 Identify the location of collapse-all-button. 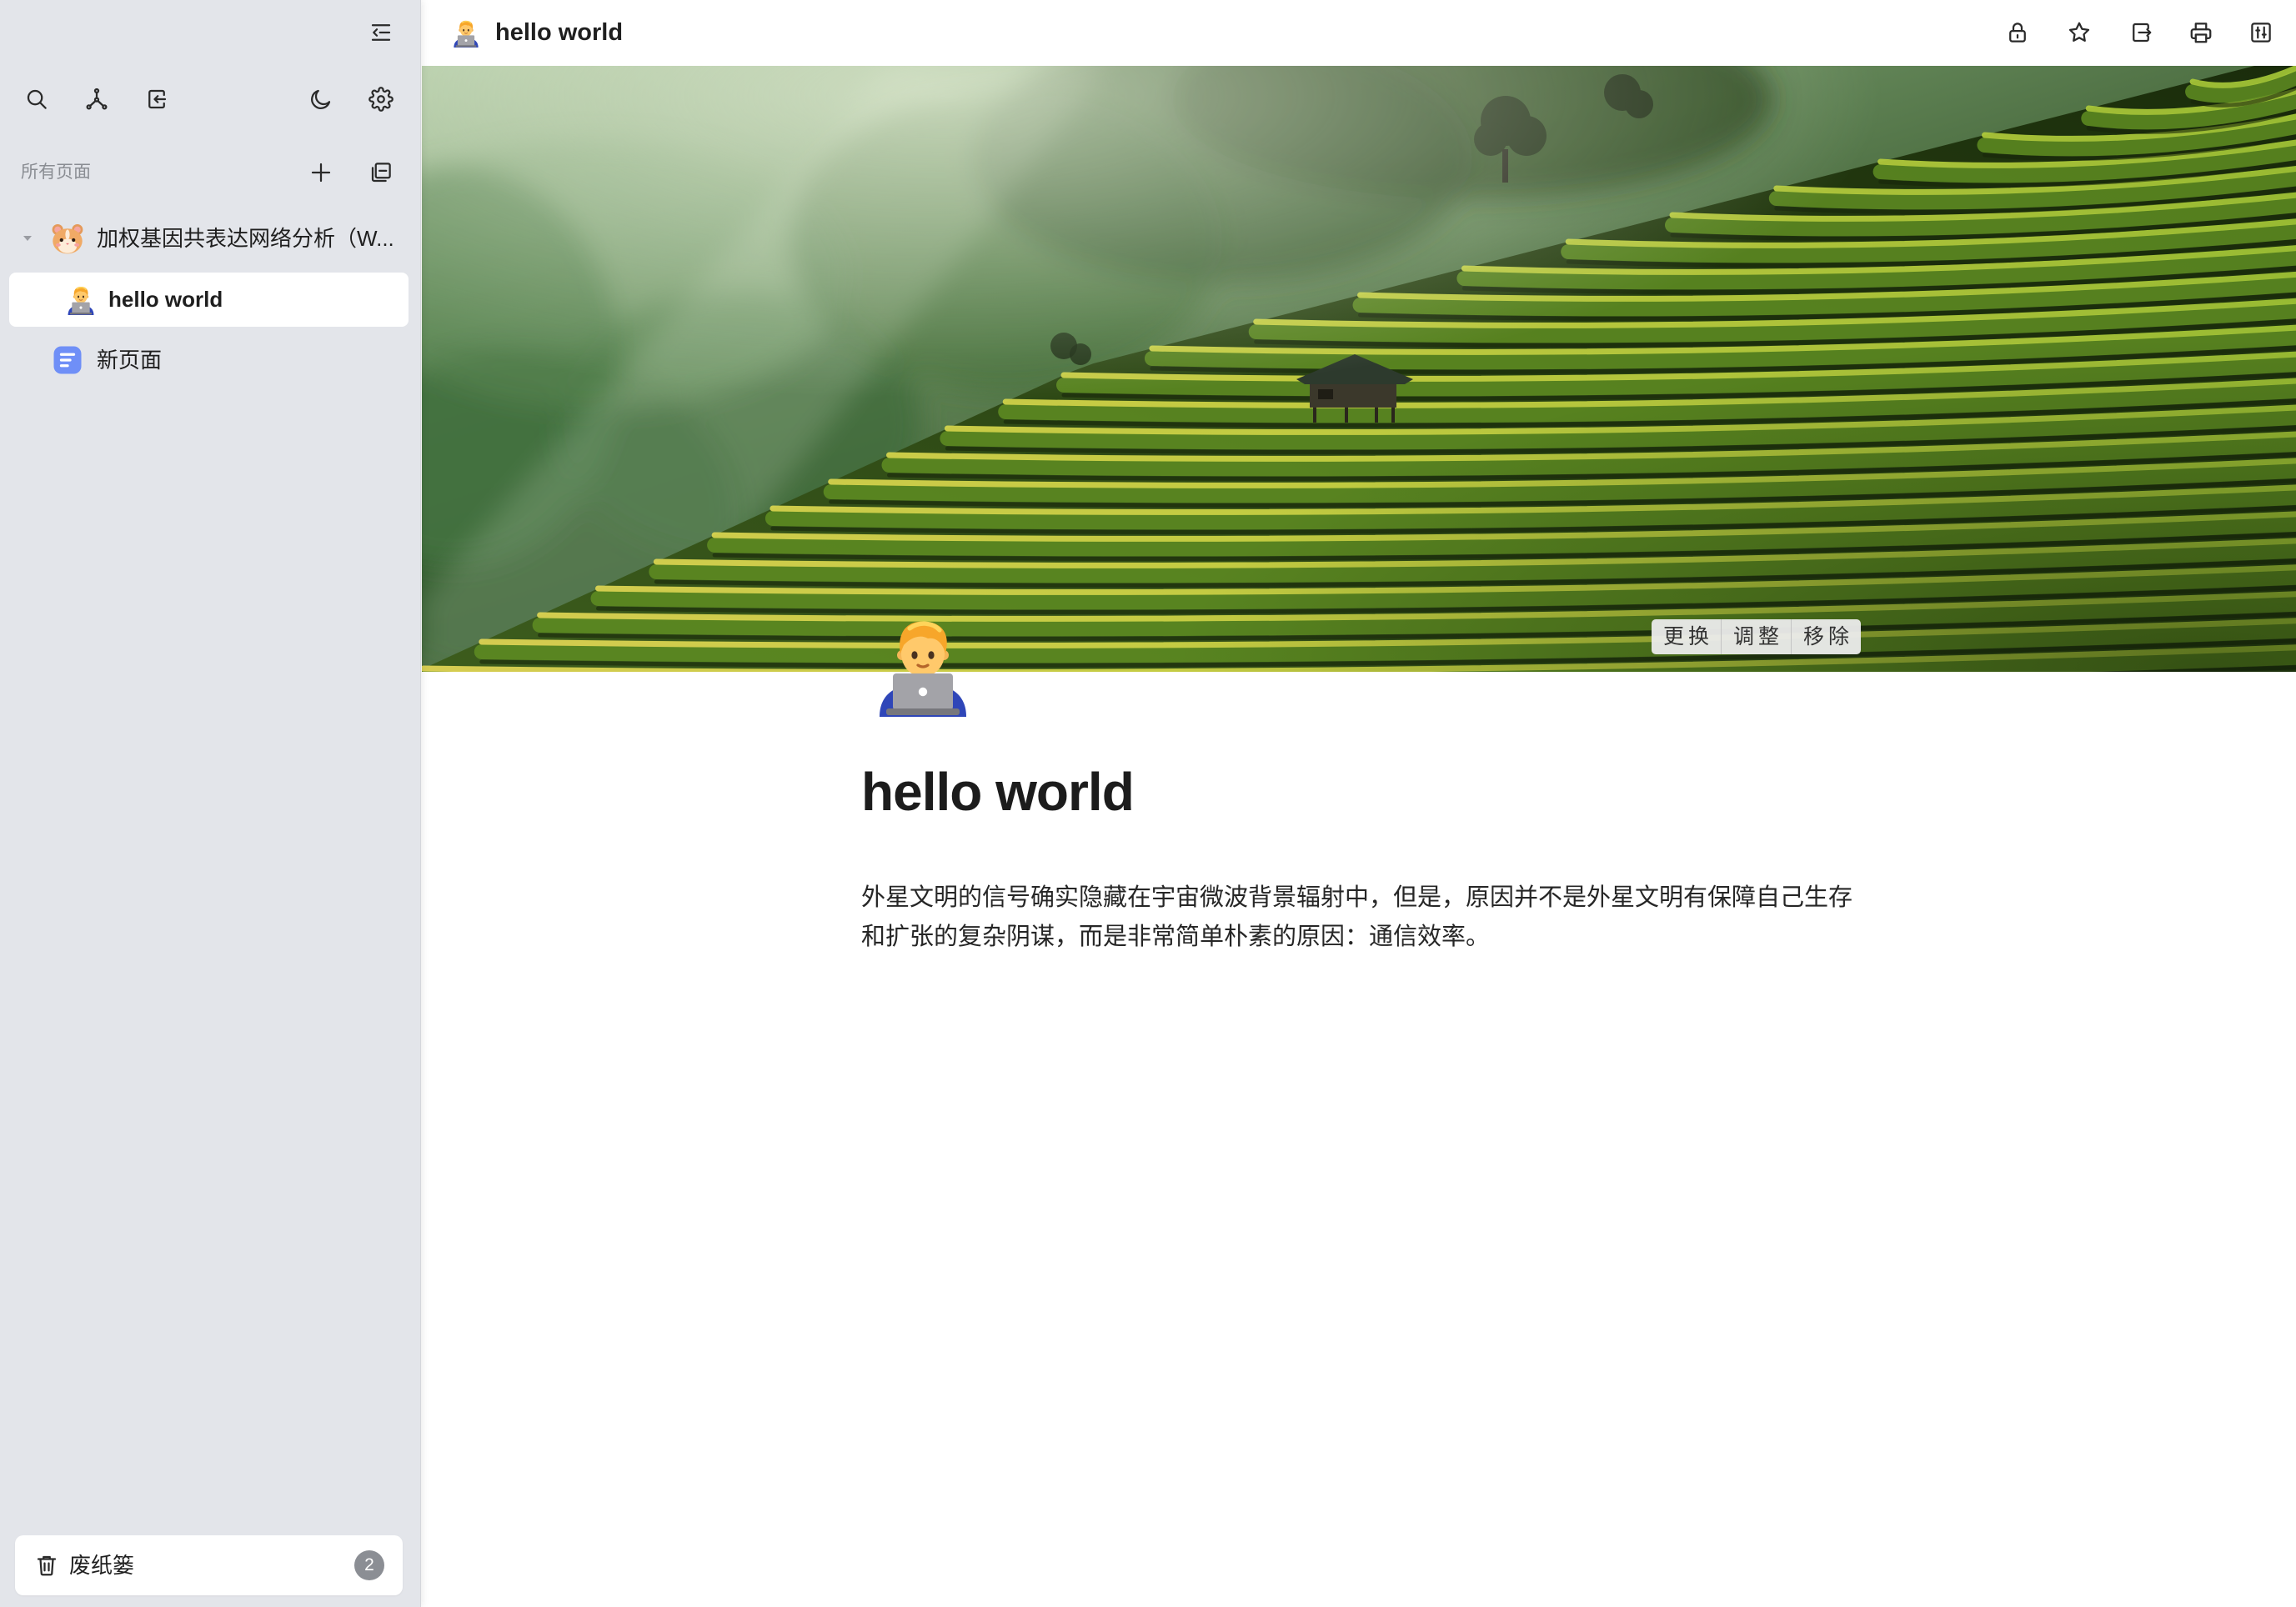
(381, 172).